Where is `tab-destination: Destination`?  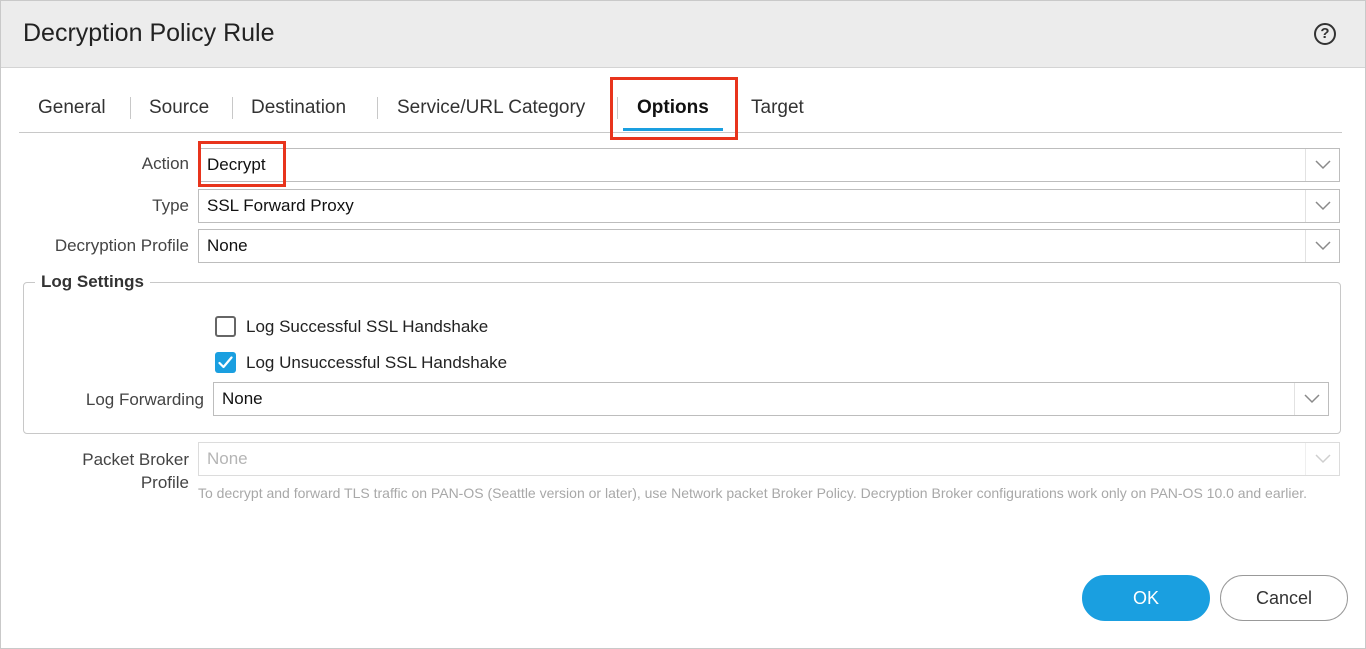 tab-destination: Destination is located at coordinates (298, 109).